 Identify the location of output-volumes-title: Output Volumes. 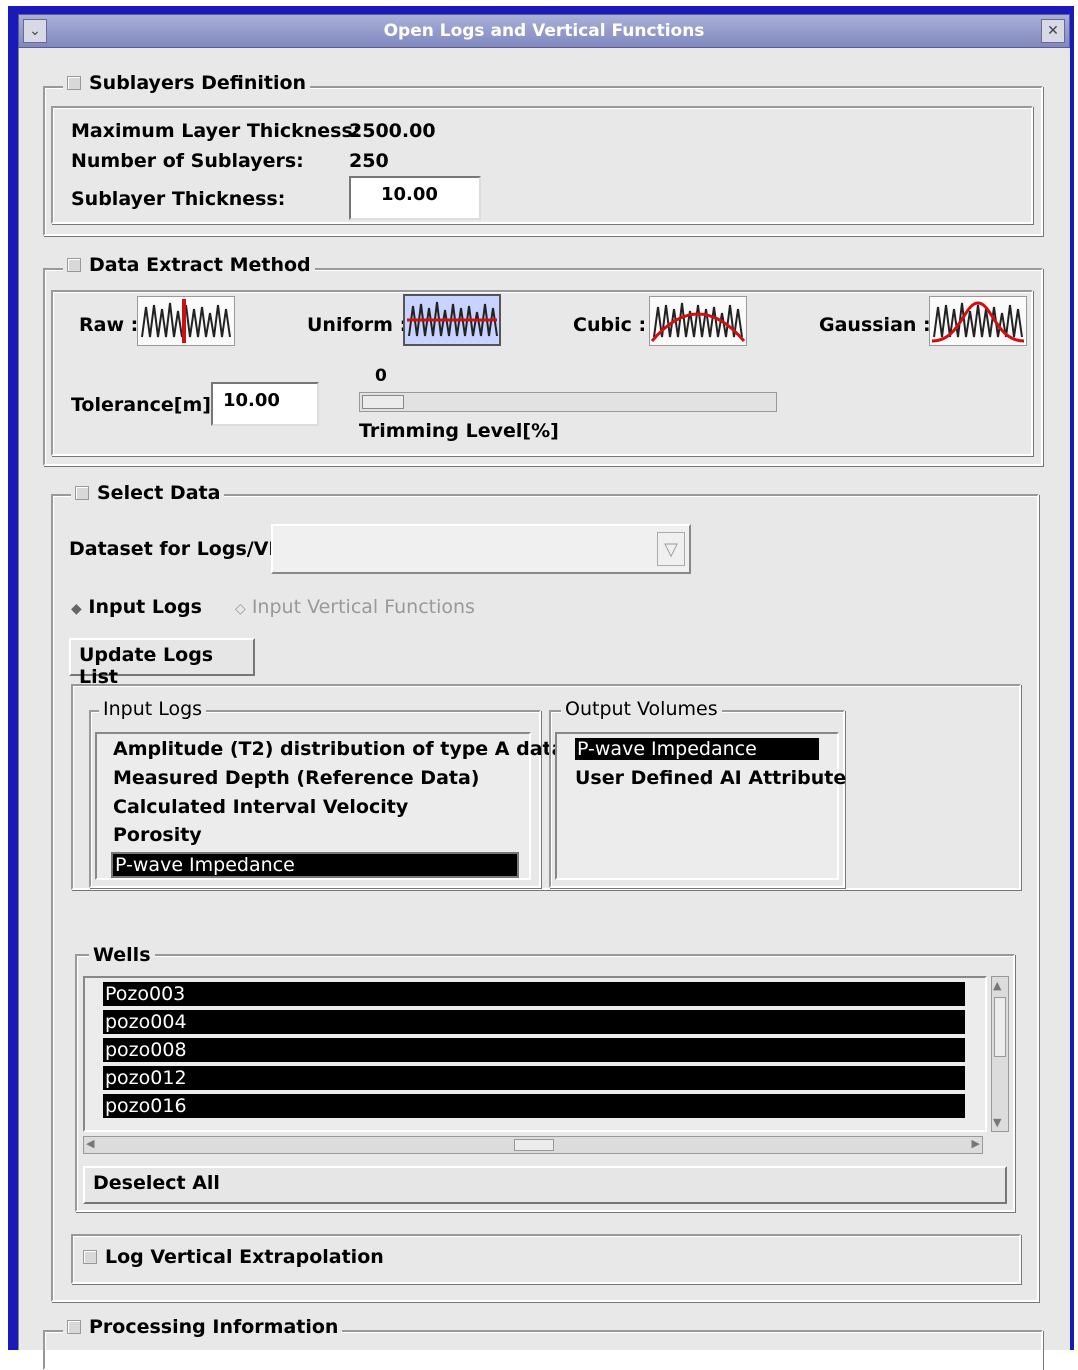
(641, 709).